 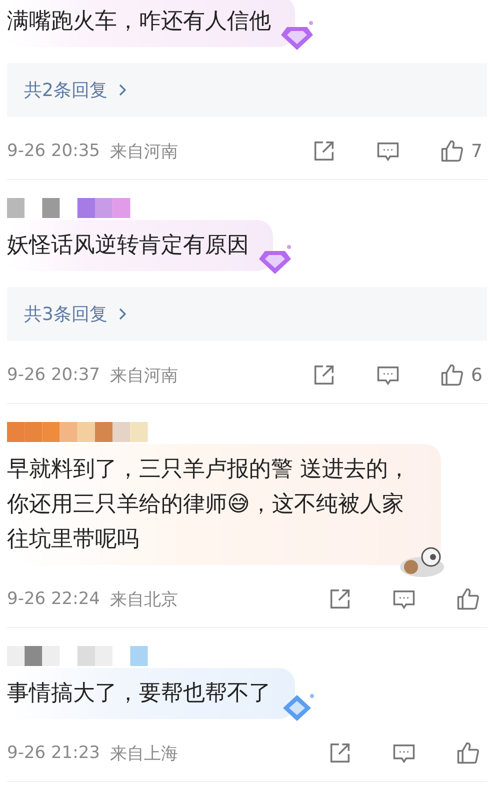 What do you see at coordinates (53, 375) in the screenshot?
I see `comment-time: 9-26 20:37` at bounding box center [53, 375].